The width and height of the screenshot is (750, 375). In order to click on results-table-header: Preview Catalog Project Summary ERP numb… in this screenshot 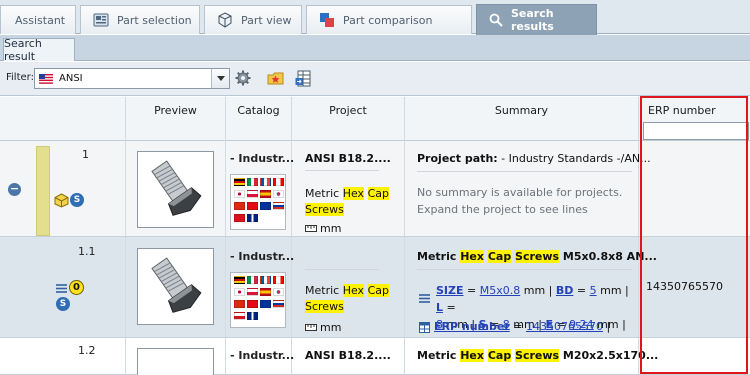, I will do `click(375, 119)`.